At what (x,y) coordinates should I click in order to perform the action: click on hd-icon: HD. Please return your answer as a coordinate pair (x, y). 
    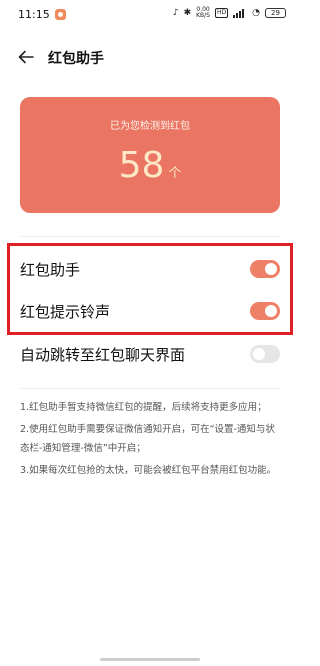
    Looking at the image, I should click on (222, 13).